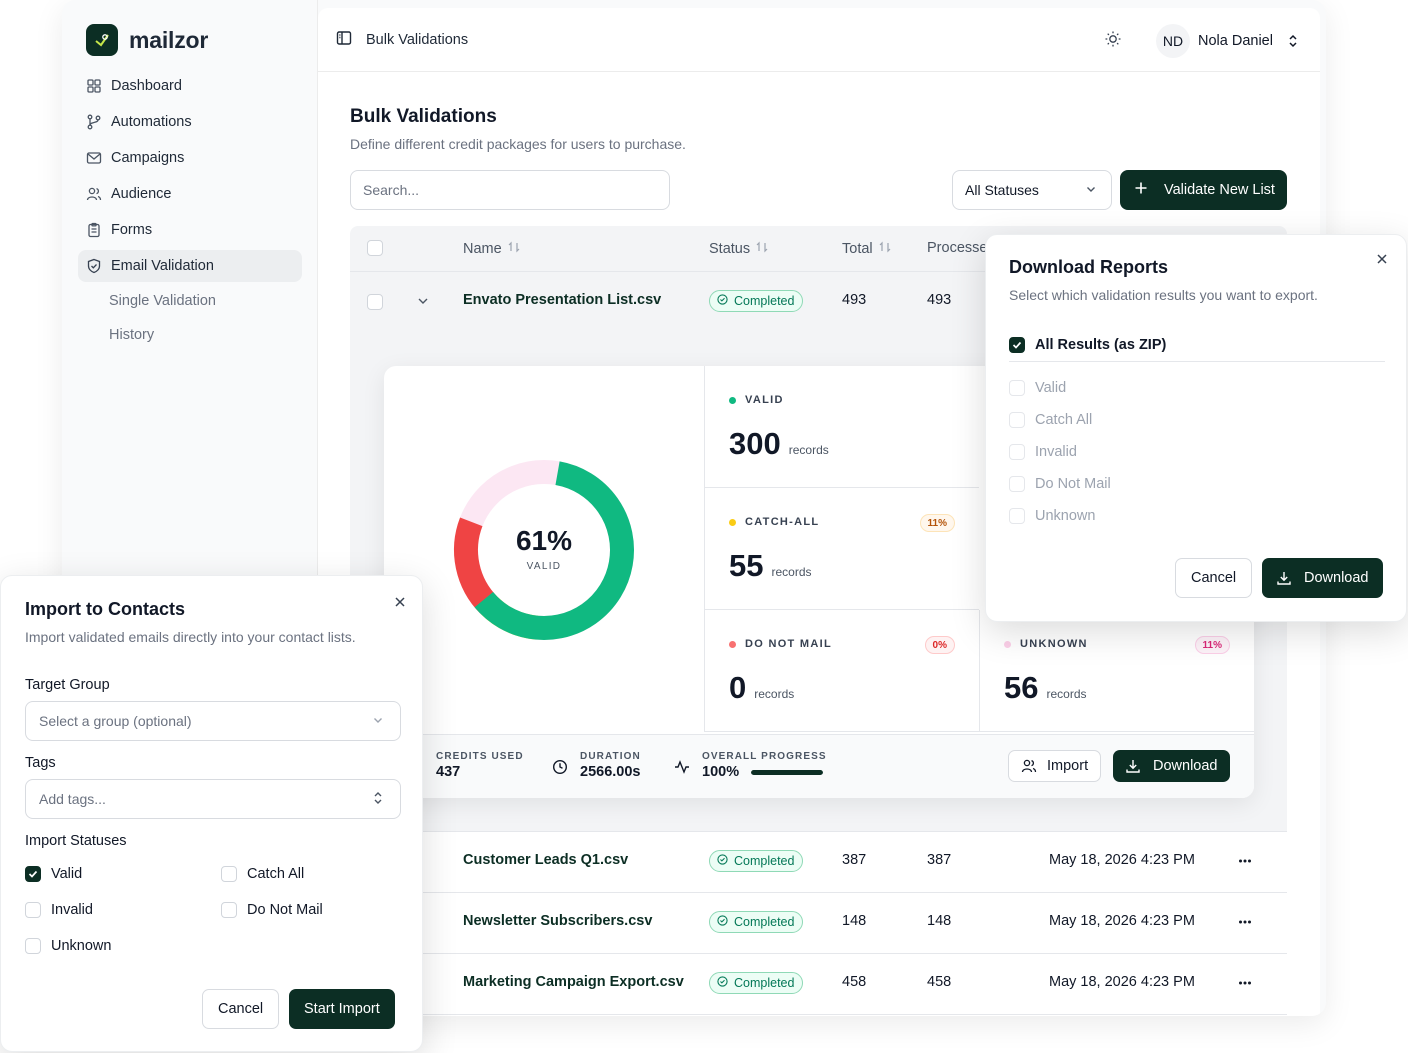 The image size is (1408, 1053). Describe the element at coordinates (1056, 452) in the screenshot. I see `checkbox-label: Invalid` at that location.